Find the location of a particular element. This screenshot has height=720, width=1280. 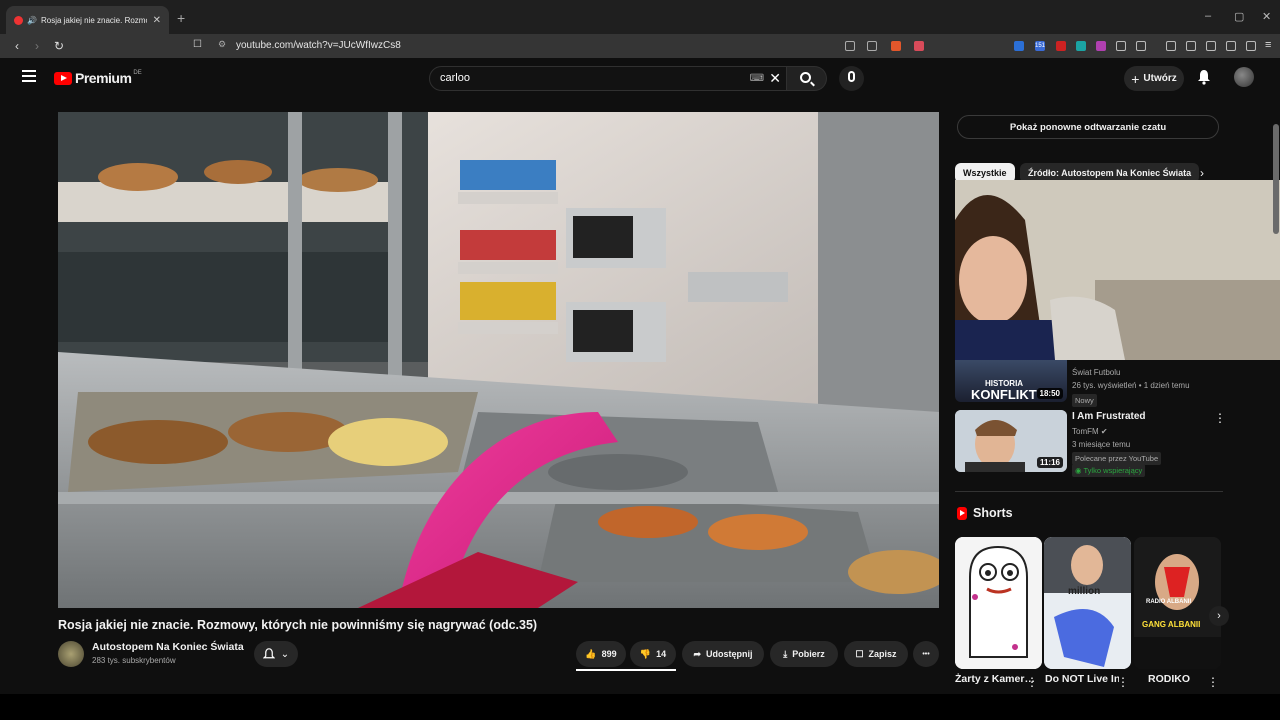

rec-title-2: I Am Frustrated is located at coordinates (1109, 416).